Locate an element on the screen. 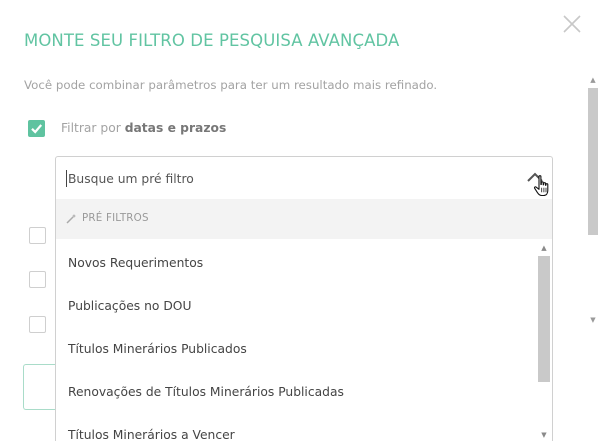 This screenshot has width=600, height=441. prefilter-header-label: PRÉ FILTROS is located at coordinates (115, 218).